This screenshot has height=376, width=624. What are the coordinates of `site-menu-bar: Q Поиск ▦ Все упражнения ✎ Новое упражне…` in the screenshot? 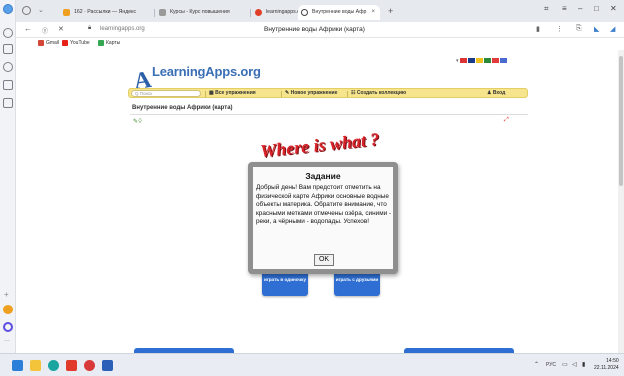 It's located at (328, 93).